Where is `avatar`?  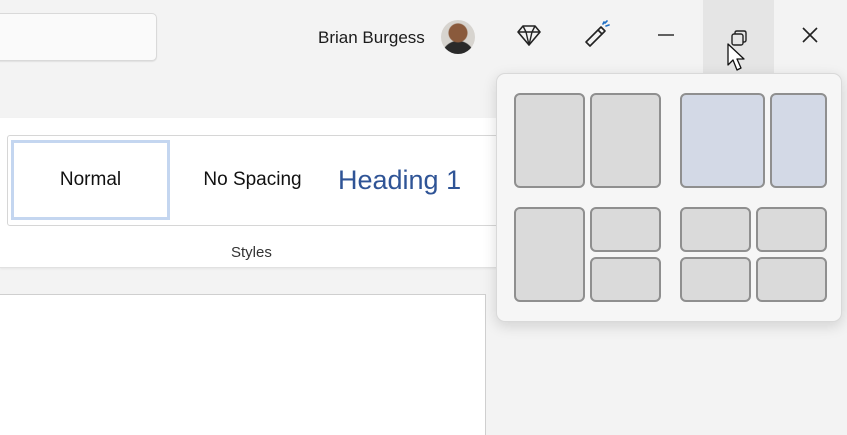 avatar is located at coordinates (458, 37).